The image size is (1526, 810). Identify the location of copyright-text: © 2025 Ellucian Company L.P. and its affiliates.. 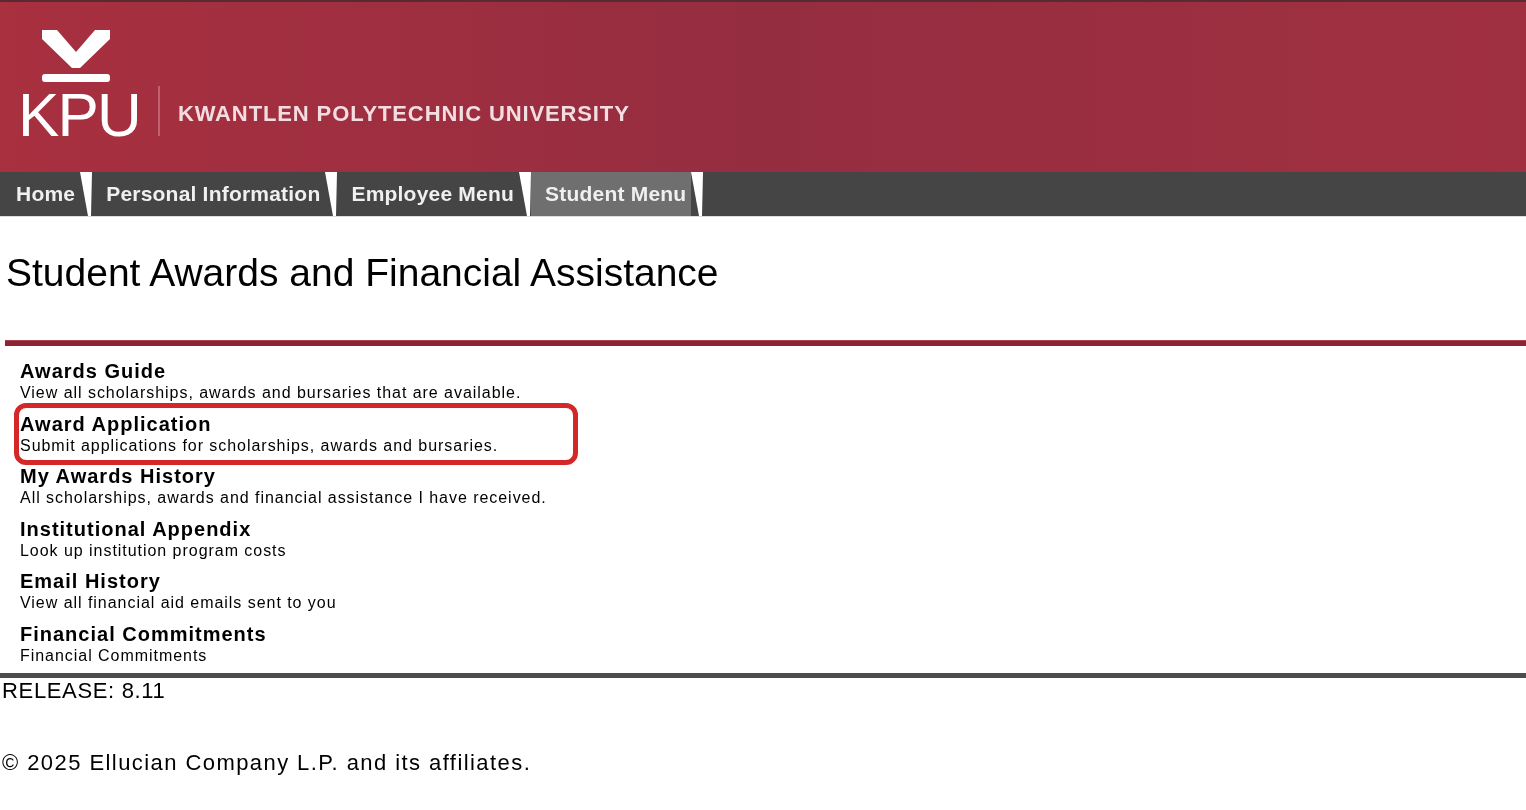
(267, 762).